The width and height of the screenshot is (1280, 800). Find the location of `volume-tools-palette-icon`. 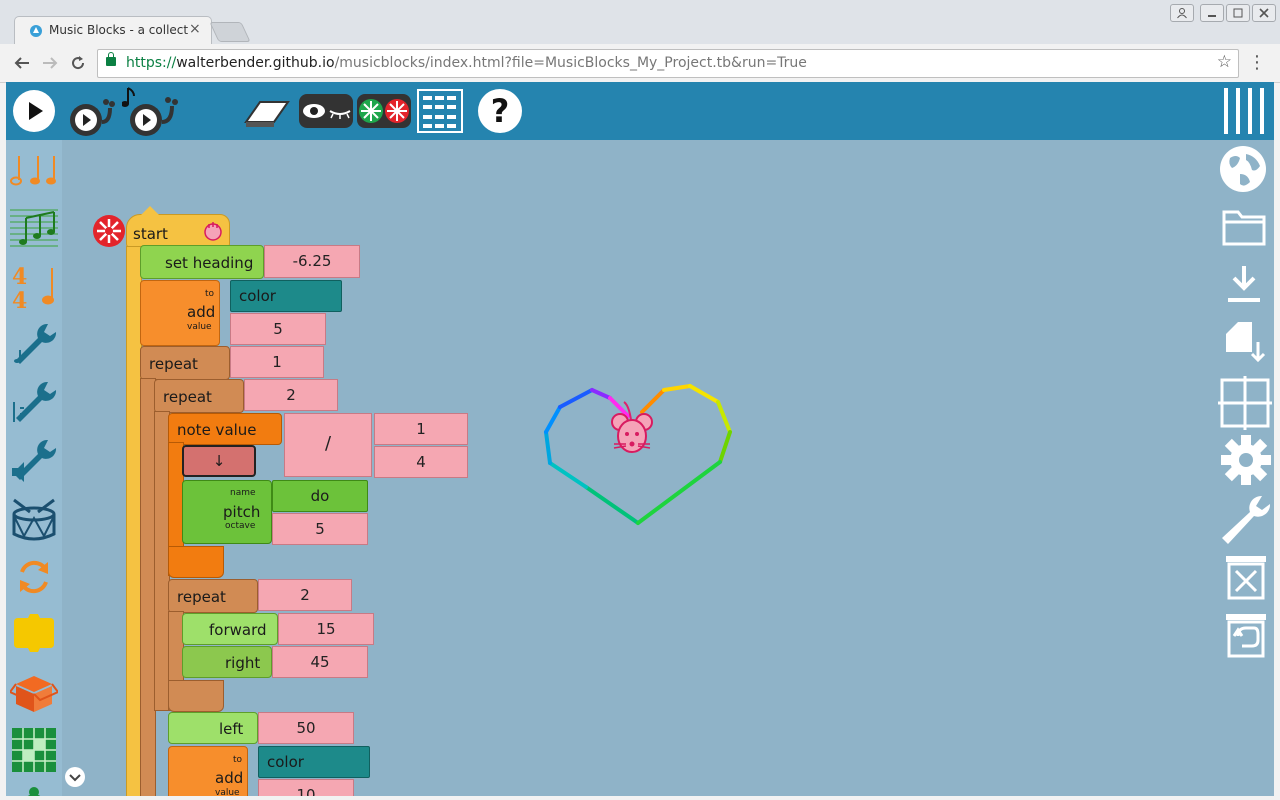

volume-tools-palette-icon is located at coordinates (34, 460).